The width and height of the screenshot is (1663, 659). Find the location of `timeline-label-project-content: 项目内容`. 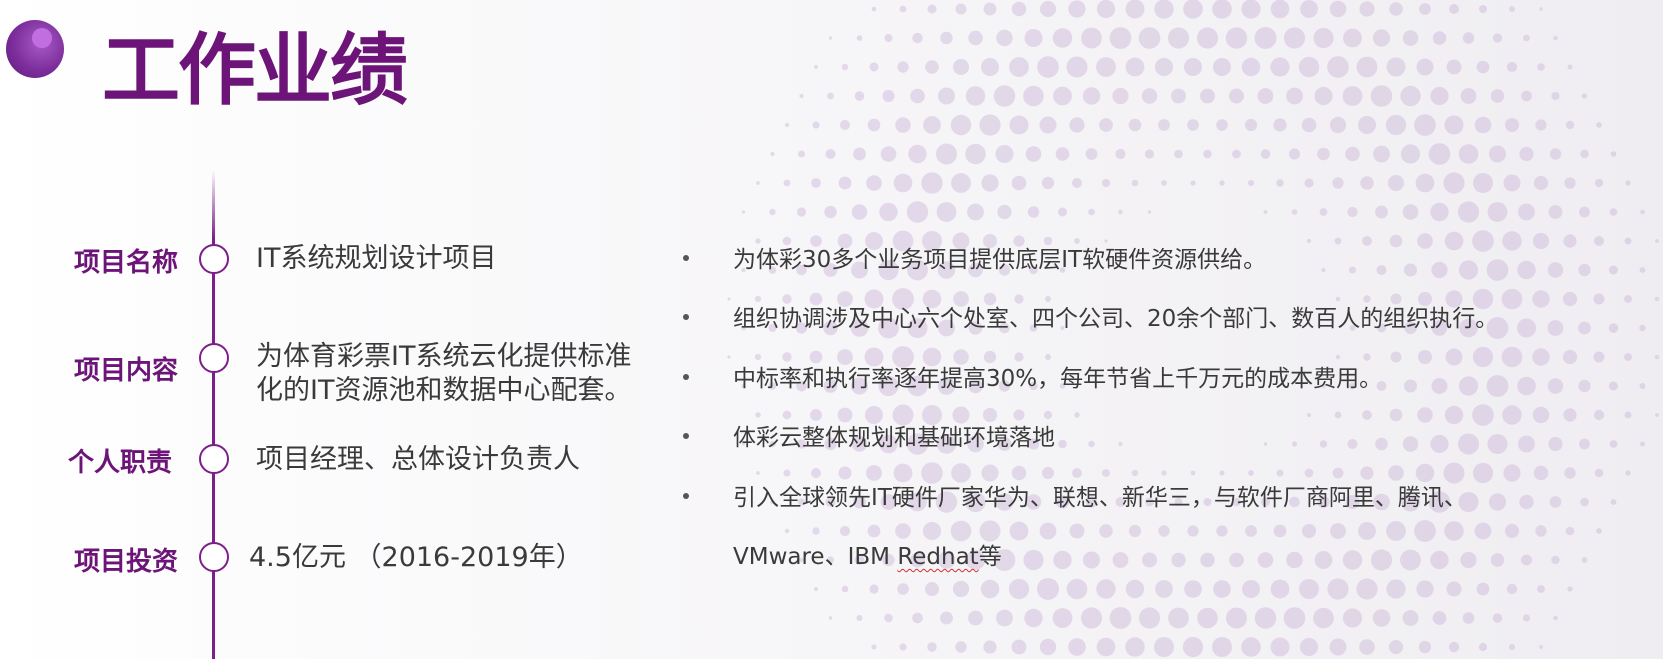

timeline-label-project-content: 项目内容 is located at coordinates (126, 371).